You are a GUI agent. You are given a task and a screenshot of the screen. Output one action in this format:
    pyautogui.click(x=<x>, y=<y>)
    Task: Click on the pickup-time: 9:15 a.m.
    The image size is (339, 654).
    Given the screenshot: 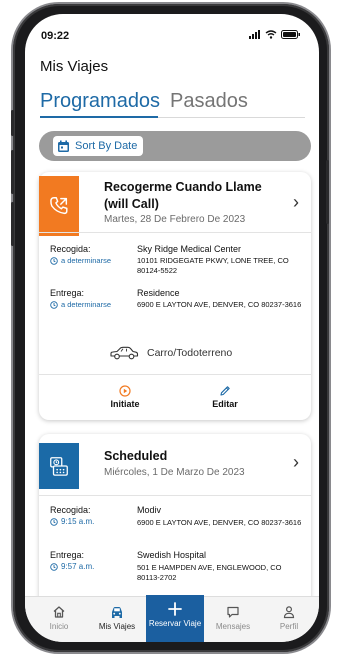 What is the action you would take?
    pyautogui.click(x=72, y=521)
    